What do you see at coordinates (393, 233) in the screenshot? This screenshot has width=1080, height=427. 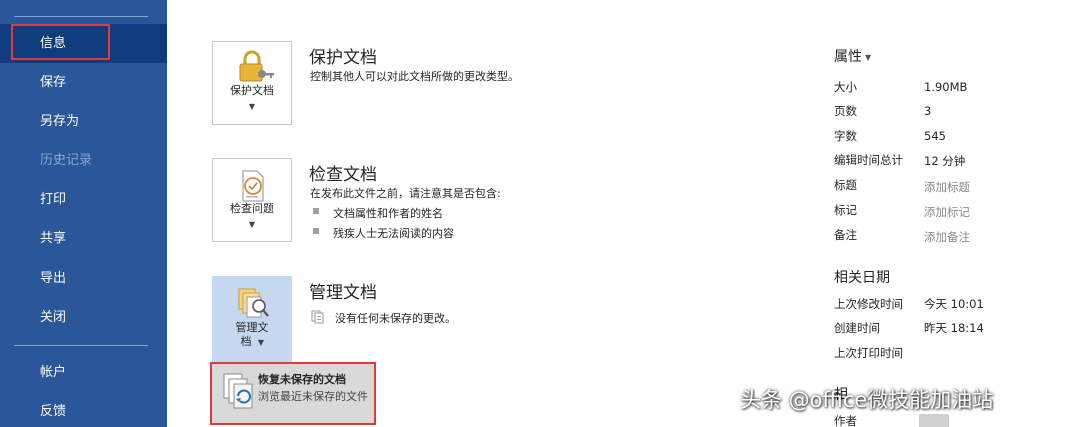 I see `inspect-bullet-item: 残疾人士无法阅读的内容` at bounding box center [393, 233].